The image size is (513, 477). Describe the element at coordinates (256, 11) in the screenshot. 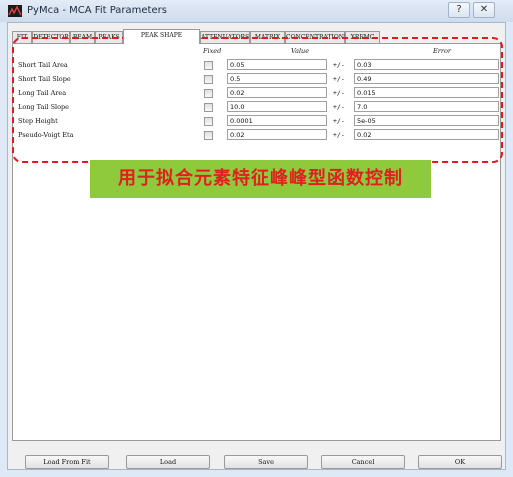

I see `title-bar: PyMca - MCA Fit Parameters ? ✕` at that location.